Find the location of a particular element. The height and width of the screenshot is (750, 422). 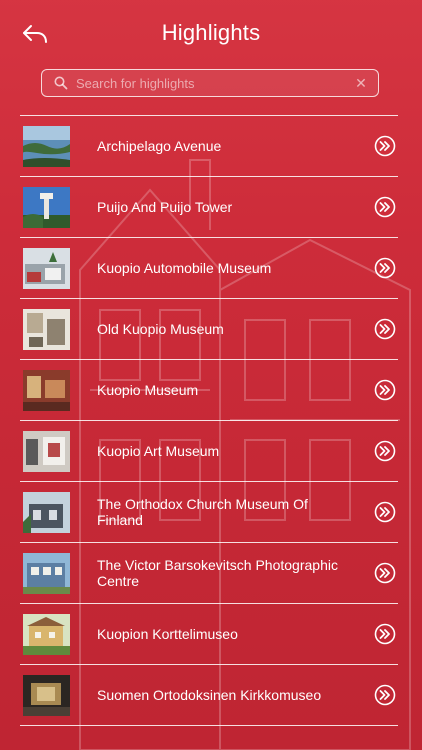

list-item-label: Kuopion Korttelimuseo is located at coordinates (167, 634).